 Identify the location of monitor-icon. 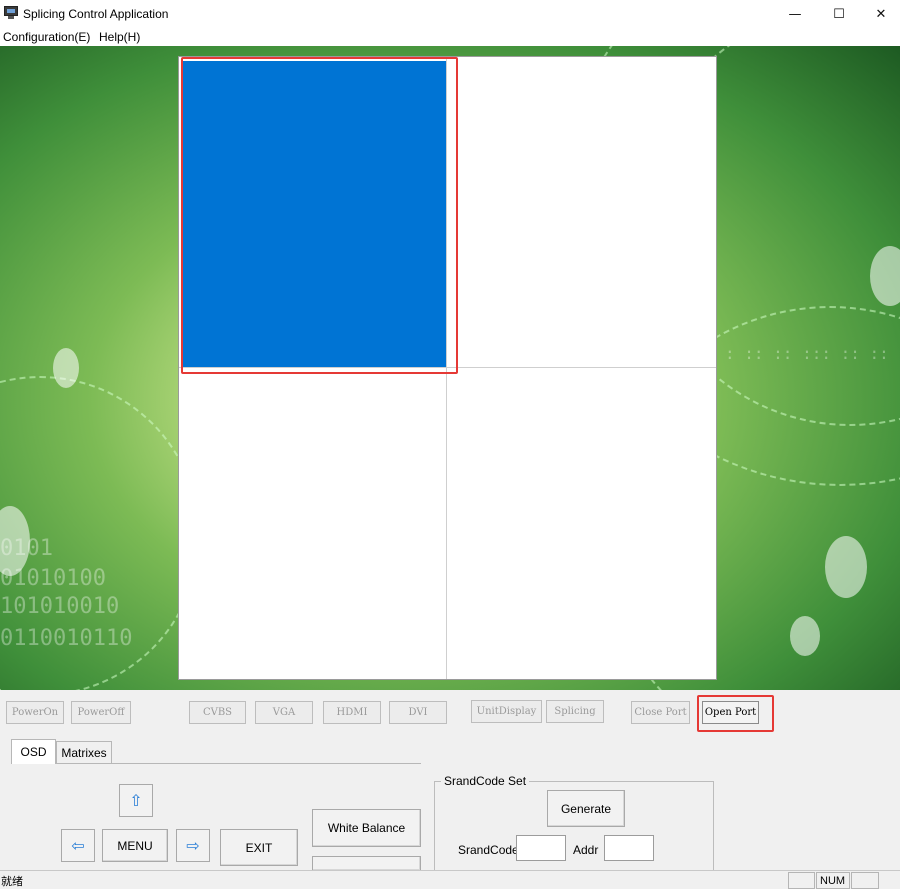
(11, 13).